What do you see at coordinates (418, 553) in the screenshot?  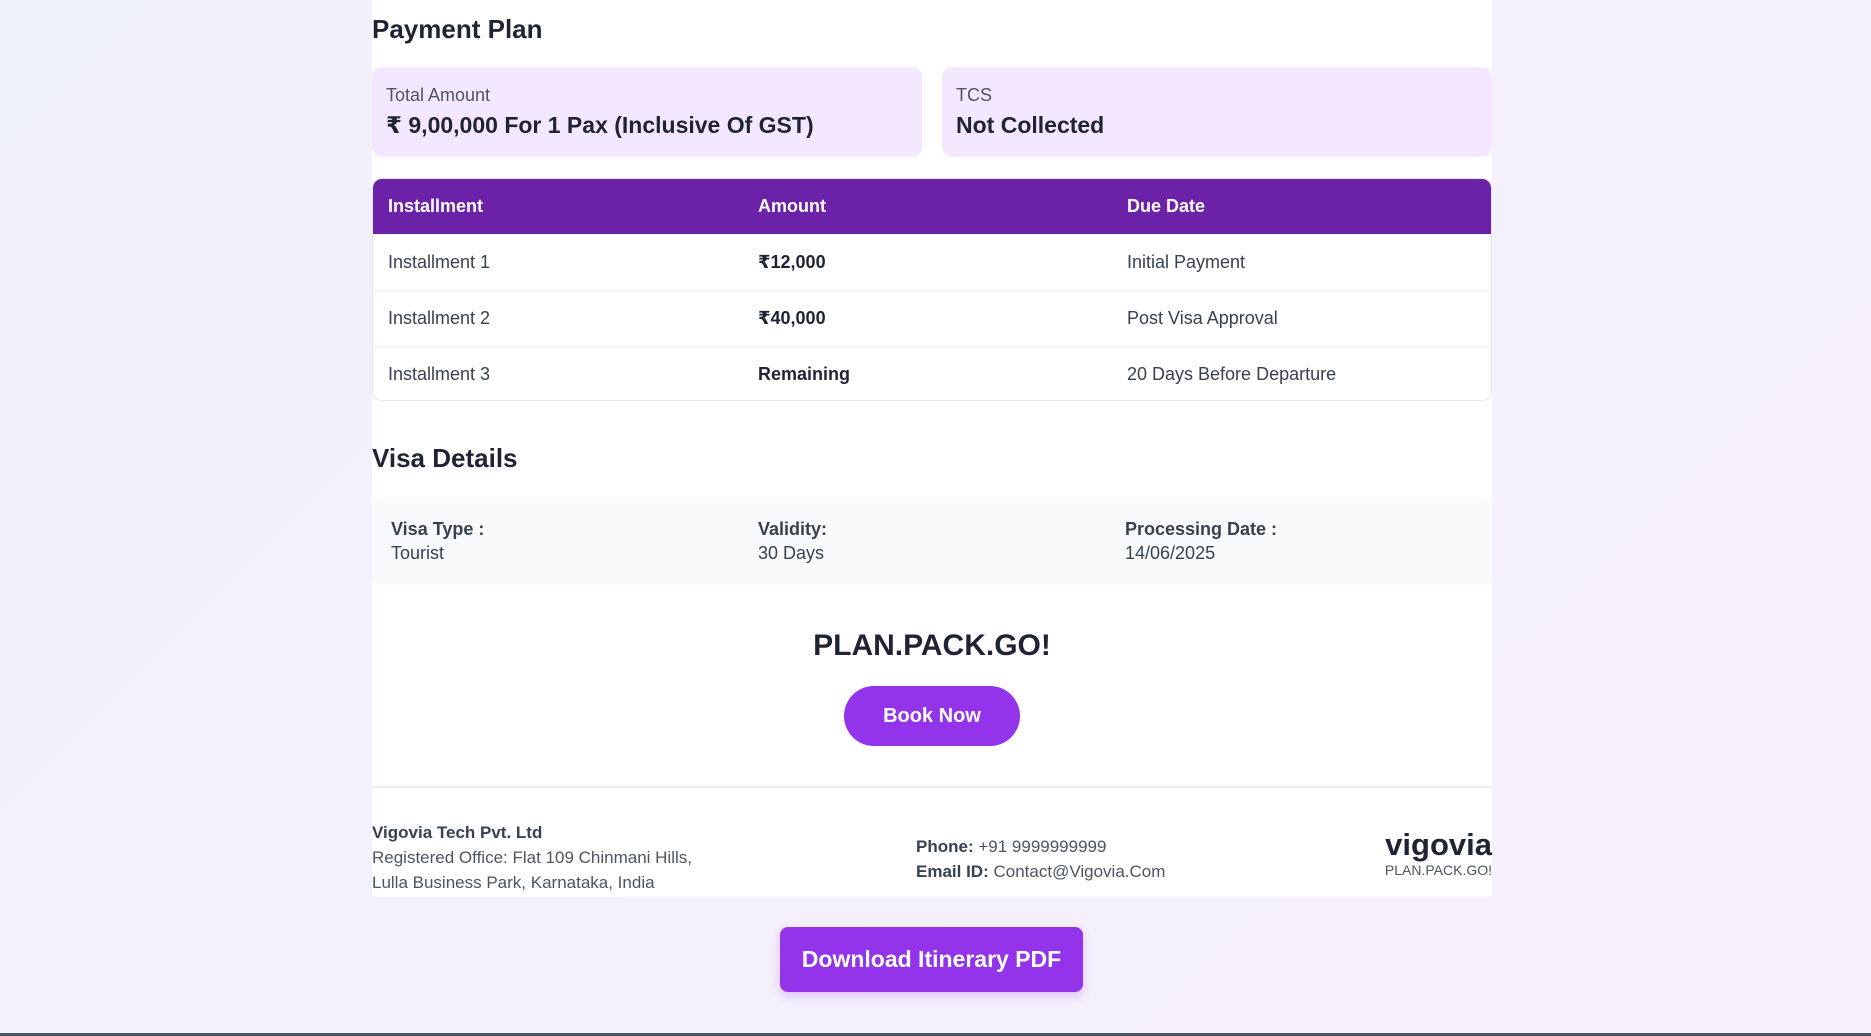 I see `visa-type-value: Tourist` at bounding box center [418, 553].